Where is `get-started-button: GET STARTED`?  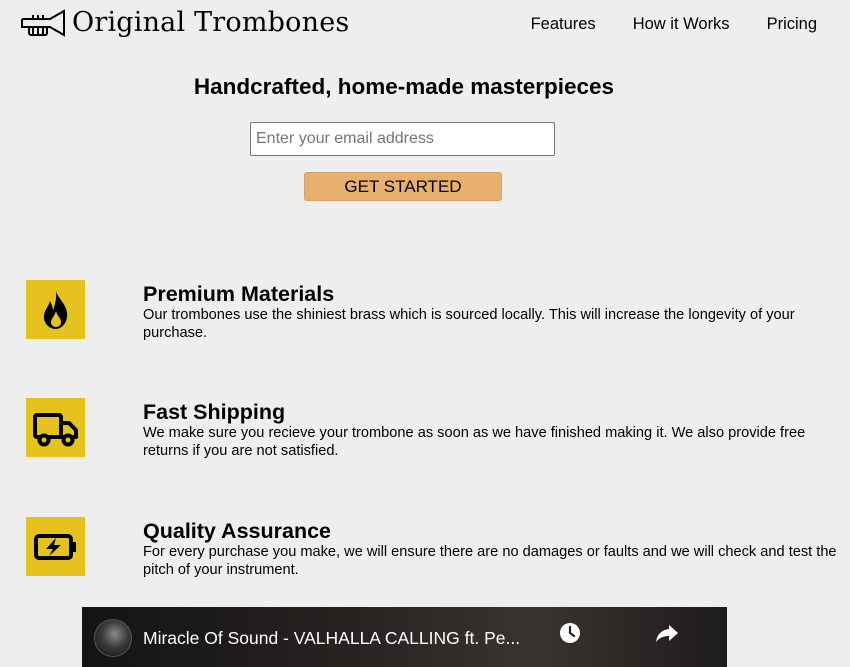 get-started-button: GET STARTED is located at coordinates (403, 186).